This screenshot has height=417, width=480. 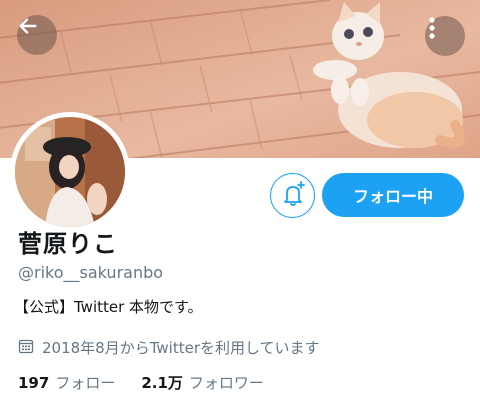 I want to click on followers-label: フォロワー, so click(x=226, y=382).